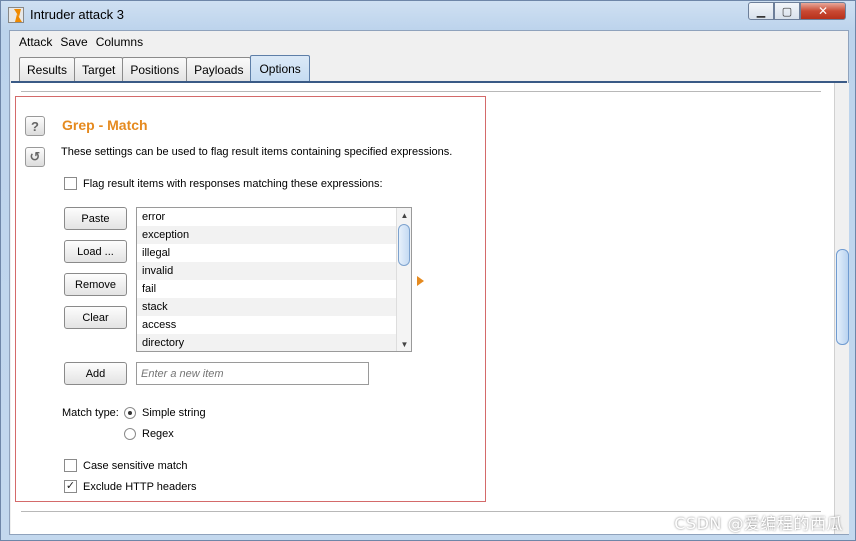  I want to click on exclude-headers-row: ✓ Exclude HTTP headers, so click(130, 486).